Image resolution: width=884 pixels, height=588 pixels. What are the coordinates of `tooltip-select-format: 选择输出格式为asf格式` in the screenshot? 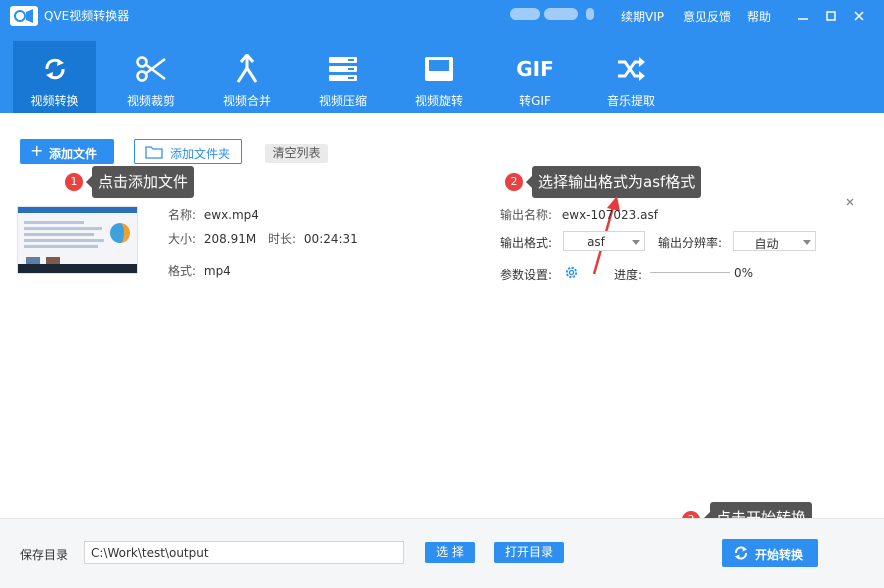 It's located at (614, 182).